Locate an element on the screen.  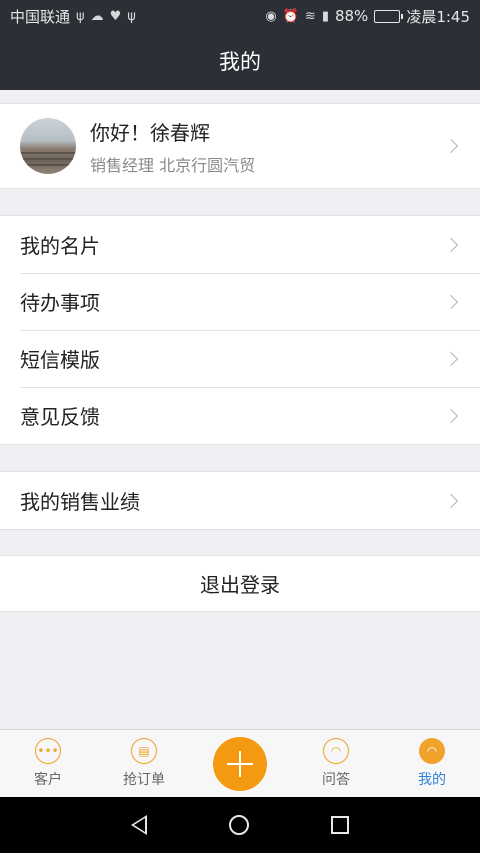
tab-label: 客户 is located at coordinates (48, 780).